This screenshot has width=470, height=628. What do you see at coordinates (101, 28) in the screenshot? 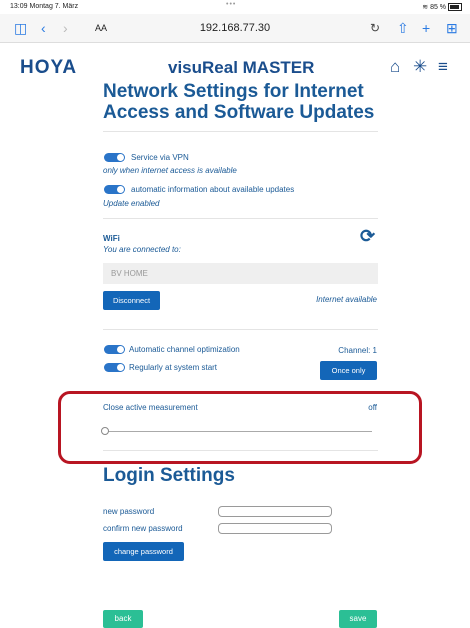
I see `text-size-button: AA` at bounding box center [101, 28].